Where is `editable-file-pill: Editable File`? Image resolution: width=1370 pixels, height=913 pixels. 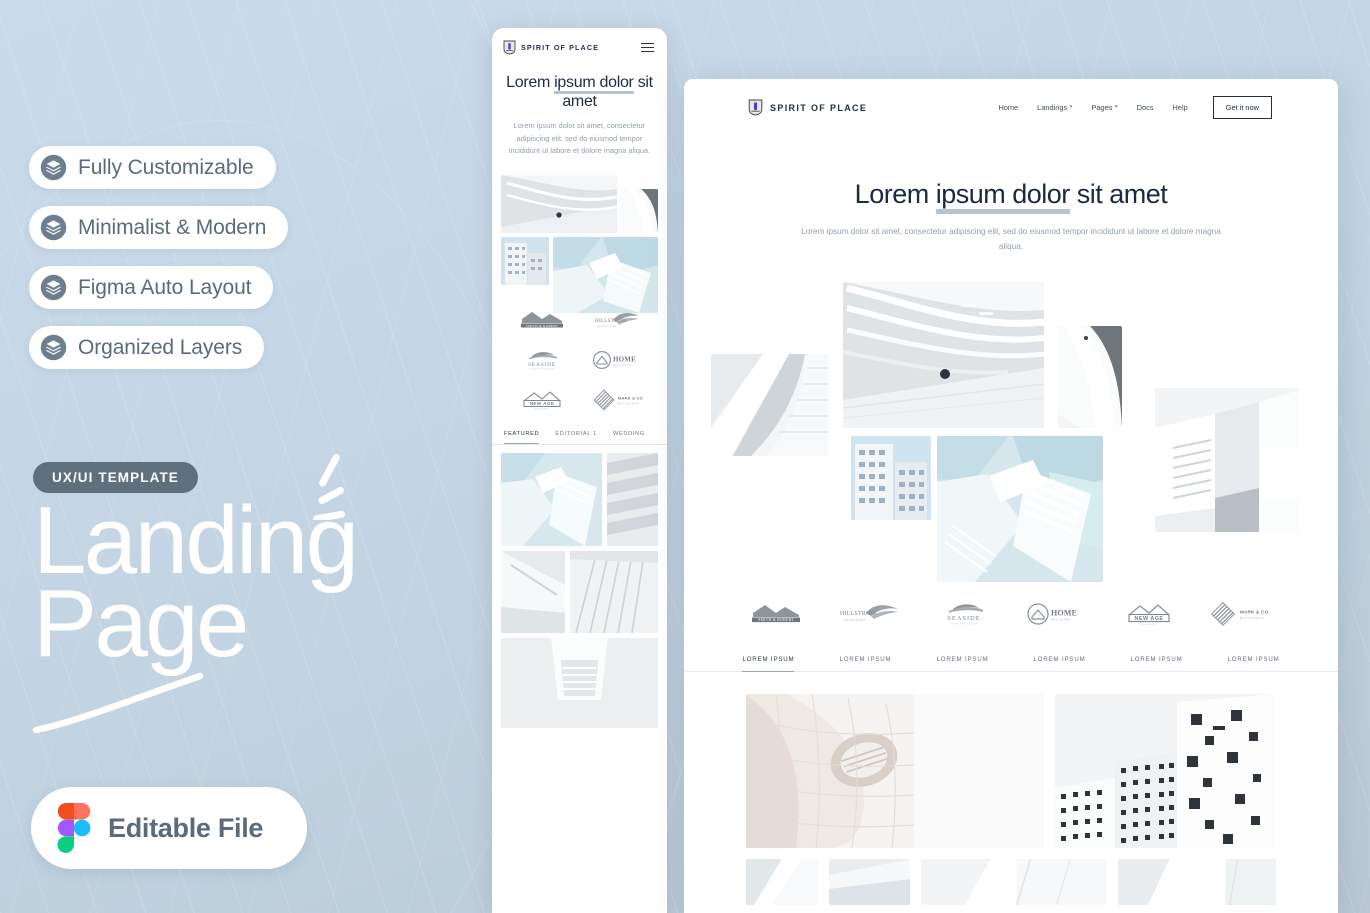 editable-file-pill: Editable File is located at coordinates (169, 828).